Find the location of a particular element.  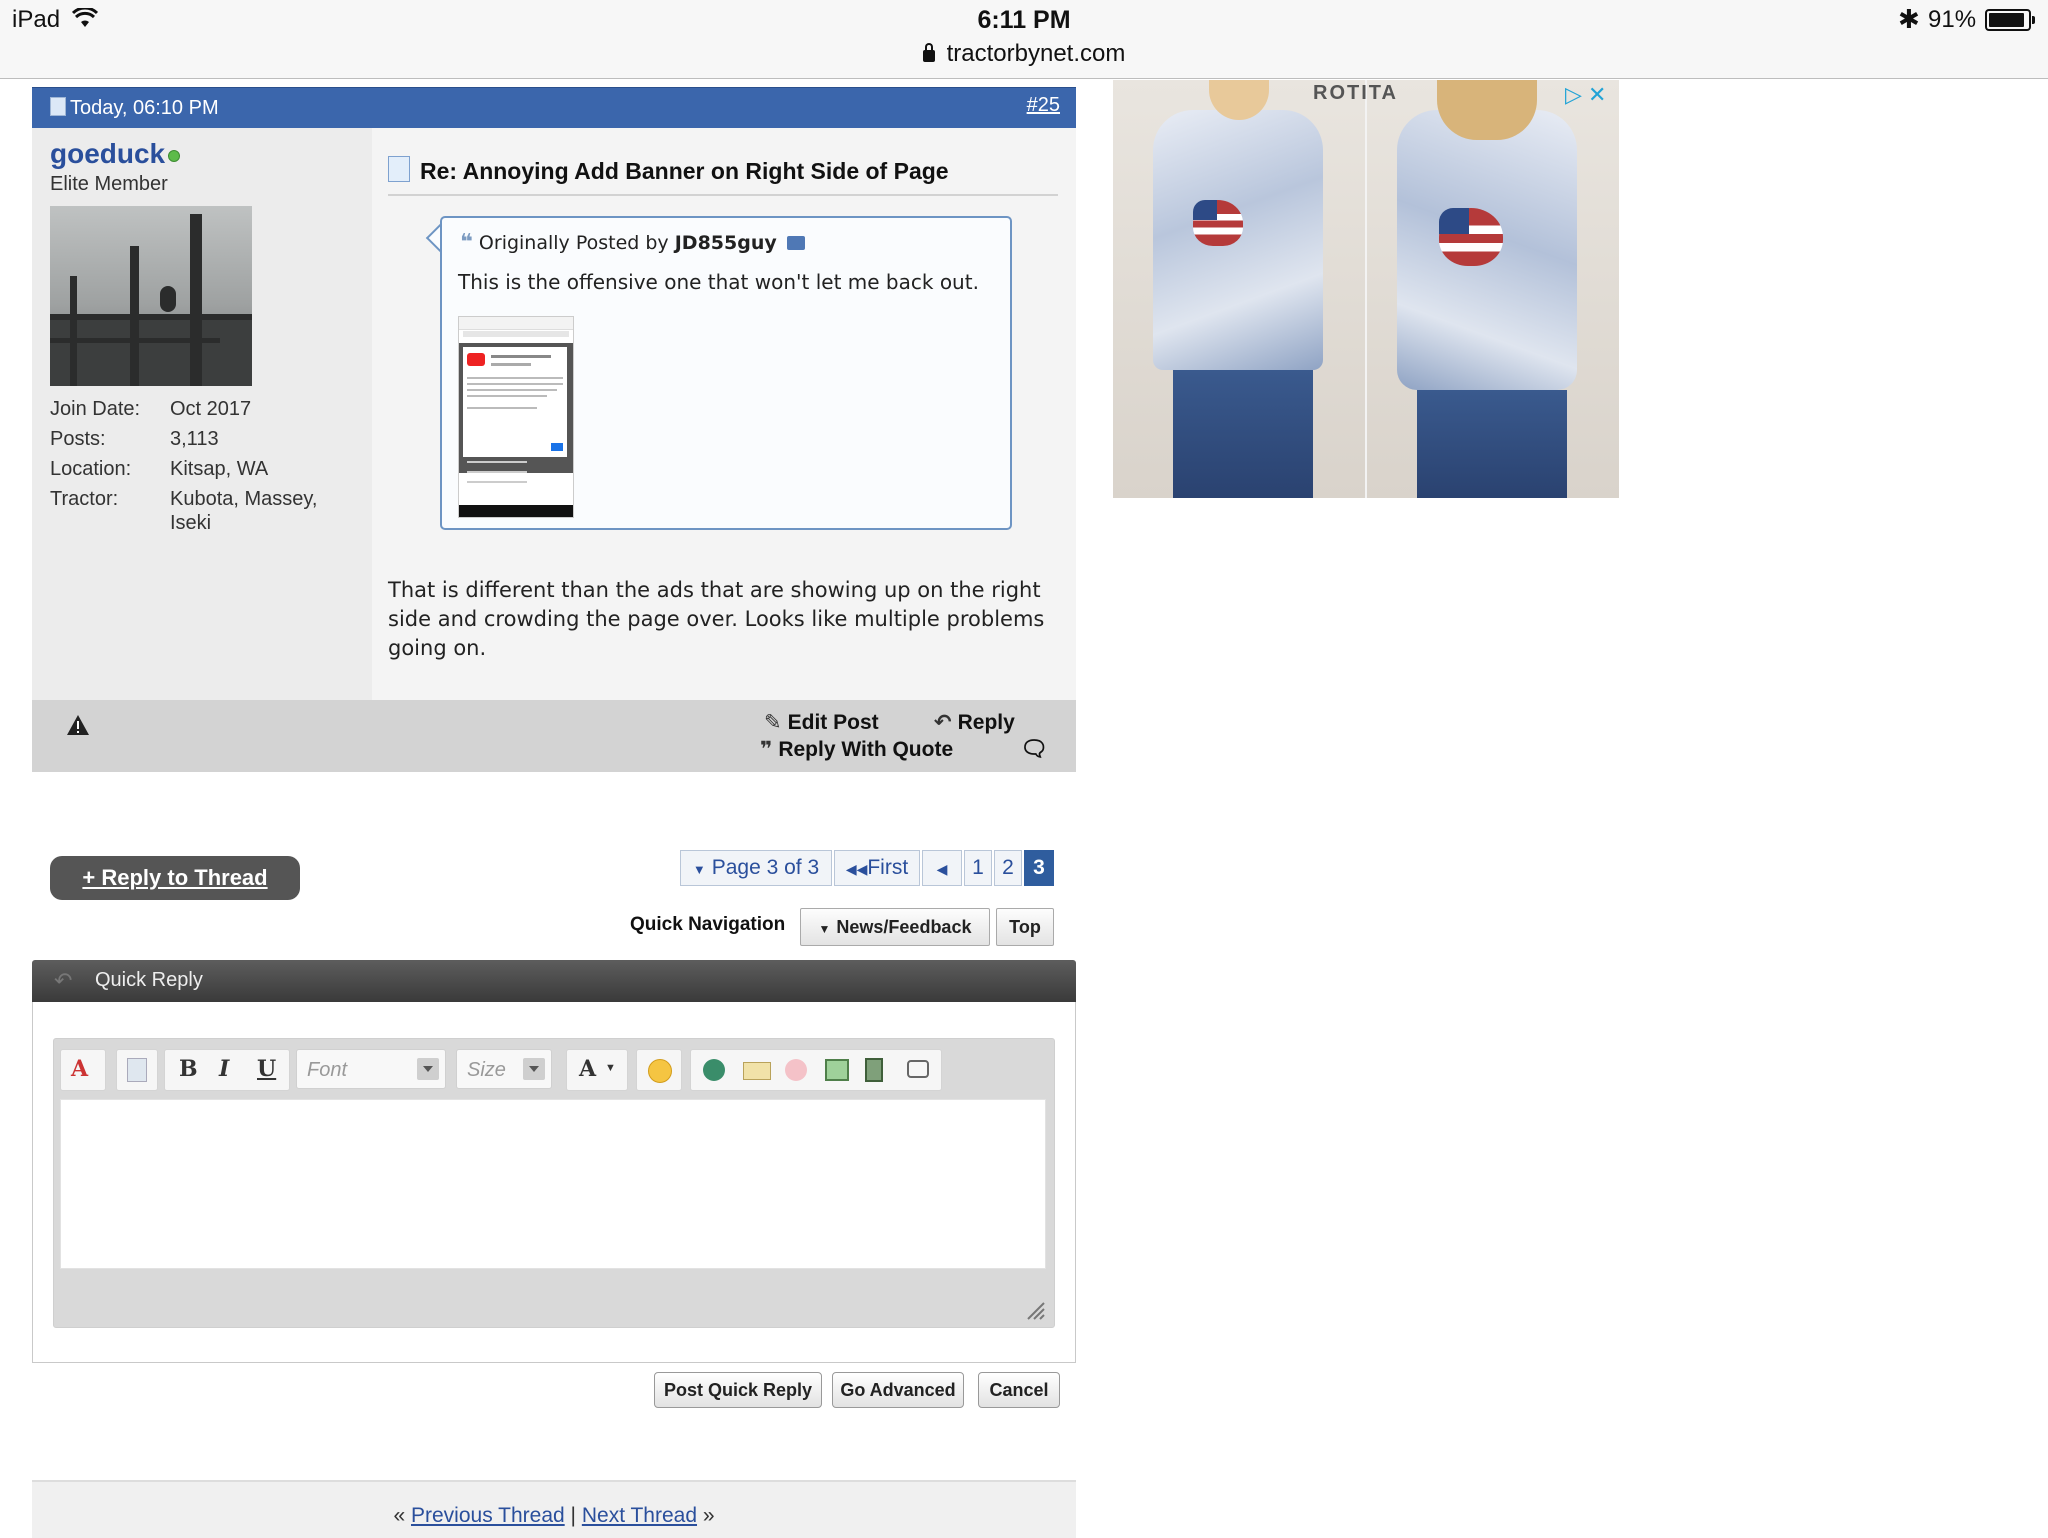

edit-post-button: ✎ Edit Post is located at coordinates (821, 722).